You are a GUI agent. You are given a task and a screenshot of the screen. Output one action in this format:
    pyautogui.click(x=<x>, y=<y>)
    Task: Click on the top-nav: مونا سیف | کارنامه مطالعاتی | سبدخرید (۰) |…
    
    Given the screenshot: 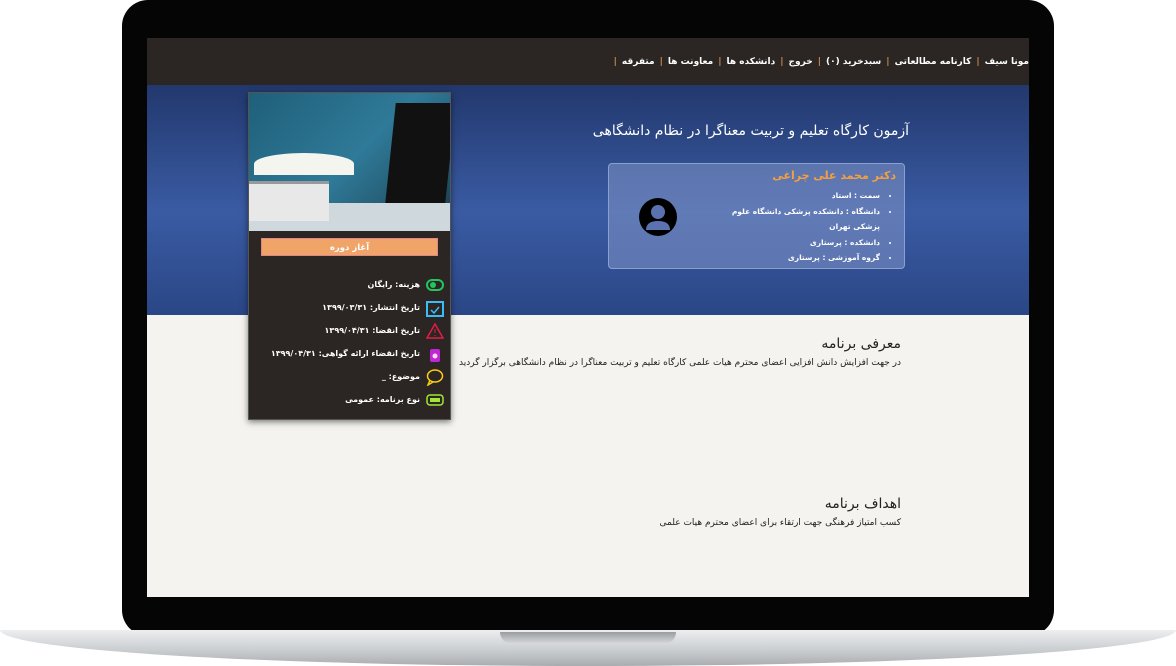 What is the action you would take?
    pyautogui.click(x=588, y=61)
    